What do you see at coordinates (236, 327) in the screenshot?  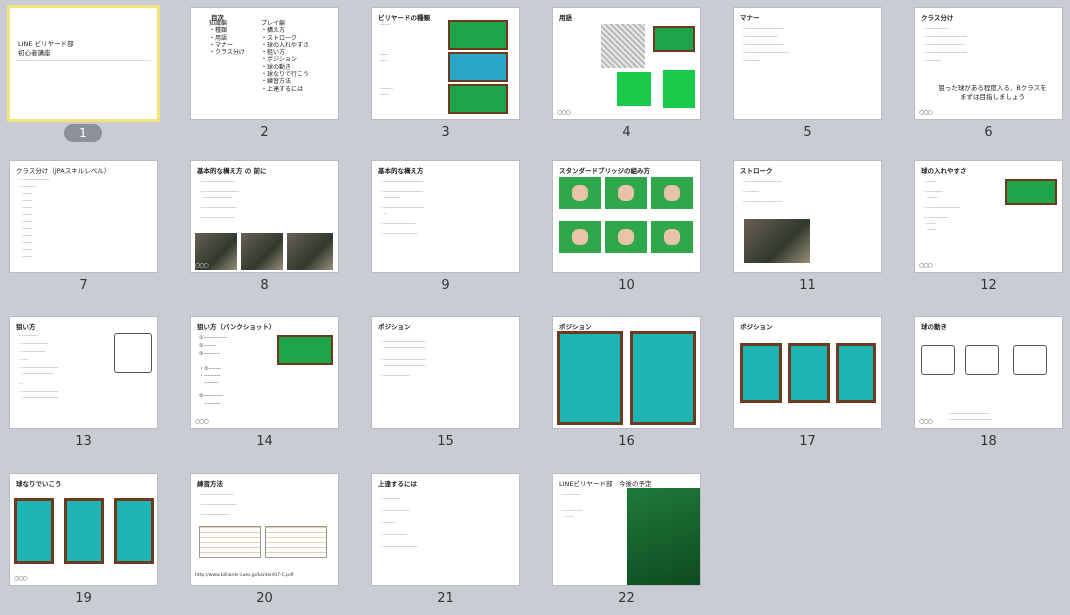 I see `slide-title: 狙い方（バンクショット）` at bounding box center [236, 327].